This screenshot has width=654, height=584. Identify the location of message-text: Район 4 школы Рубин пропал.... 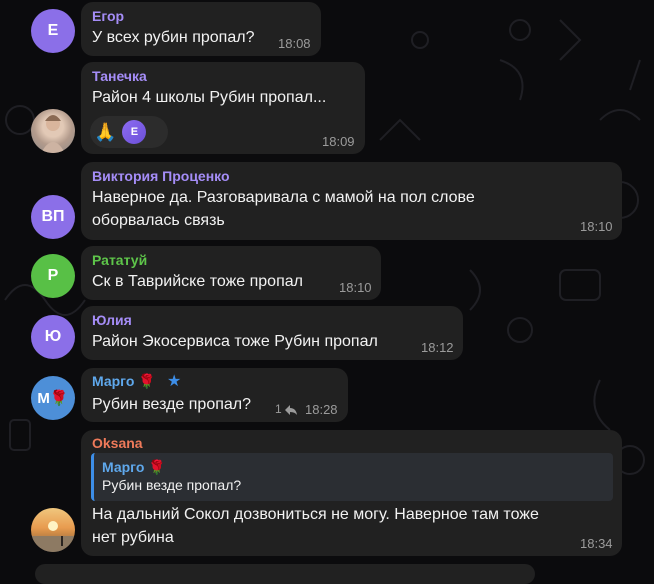
(209, 97).